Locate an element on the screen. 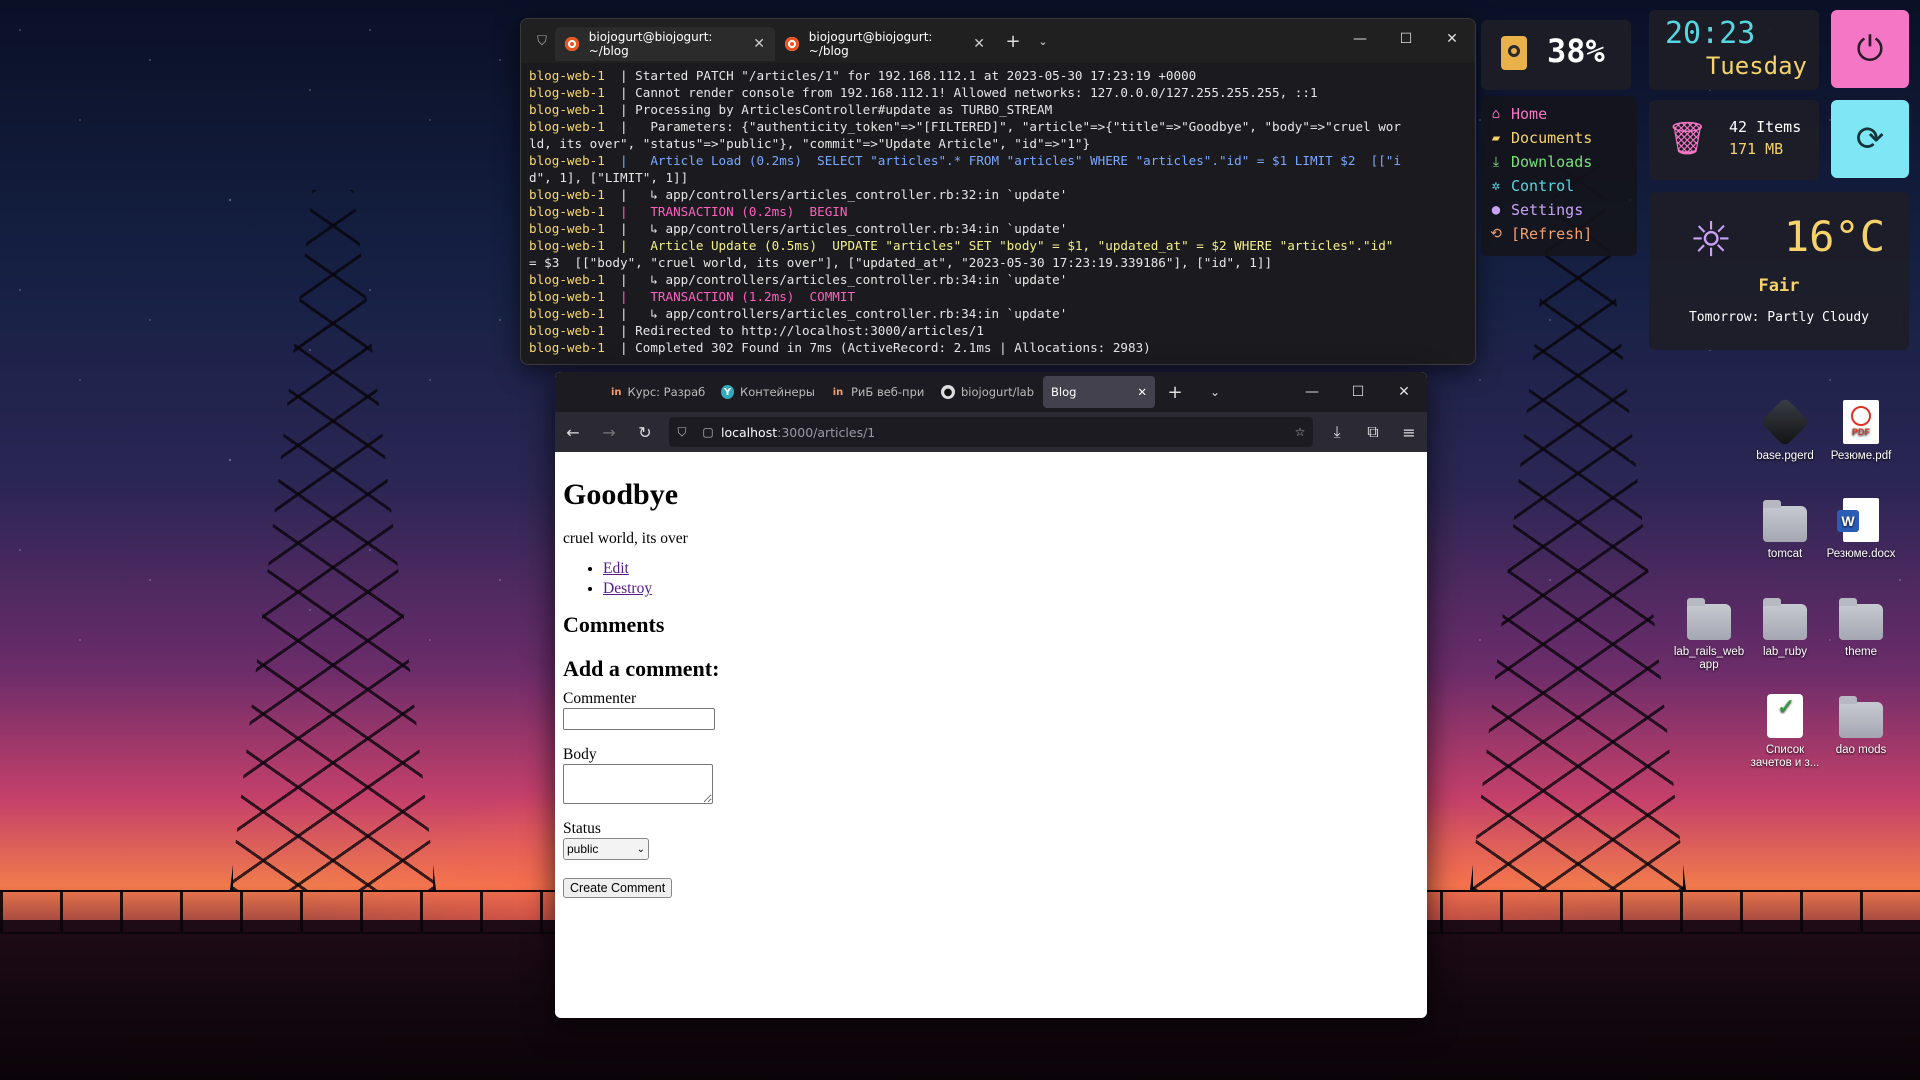 Image resolution: width=1920 pixels, height=1080 pixels. menu-icon: ≡ is located at coordinates (1409, 432).